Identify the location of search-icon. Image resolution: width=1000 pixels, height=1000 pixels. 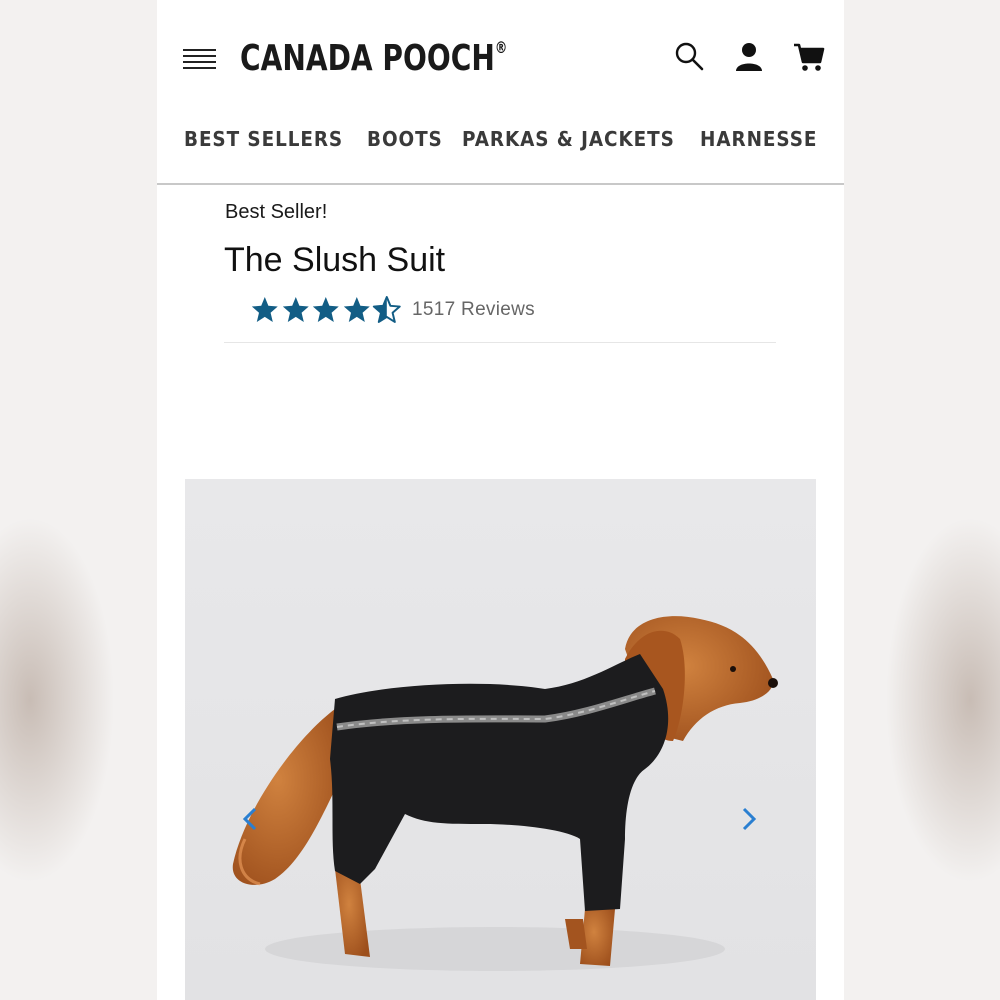
(690, 57).